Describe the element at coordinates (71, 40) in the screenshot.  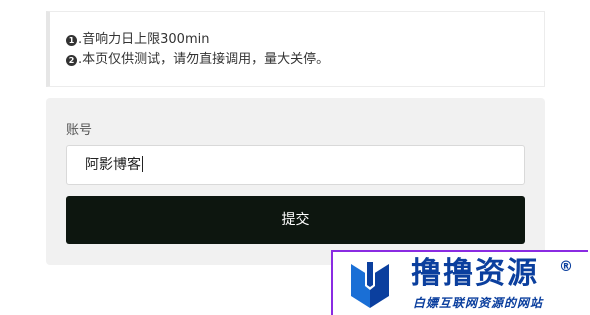
I see `bullet-1-icon: 1` at that location.